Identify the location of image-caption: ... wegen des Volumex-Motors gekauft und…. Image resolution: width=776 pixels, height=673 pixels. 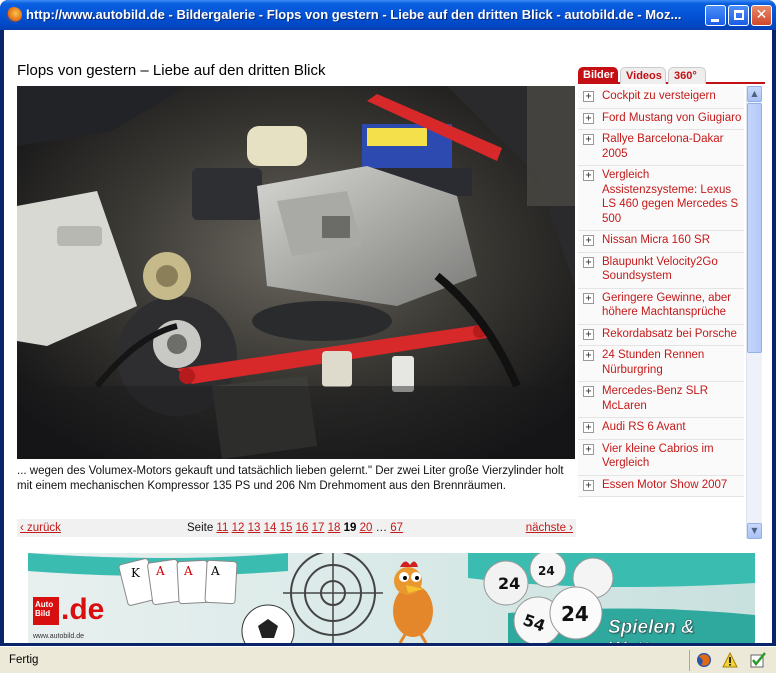
(290, 478).